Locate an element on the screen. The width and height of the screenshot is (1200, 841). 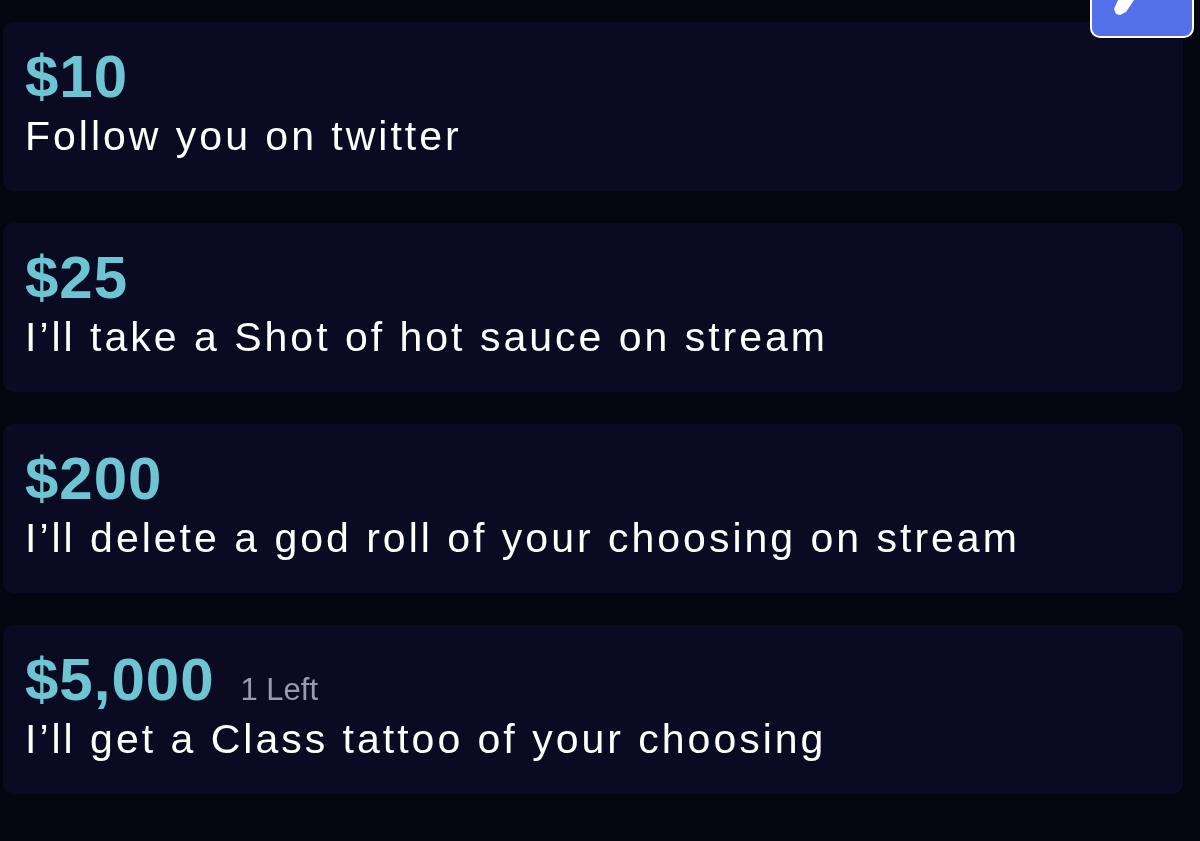
reward-description: I’ll delete a god roll of your choosing on stream is located at coordinates (523, 538).